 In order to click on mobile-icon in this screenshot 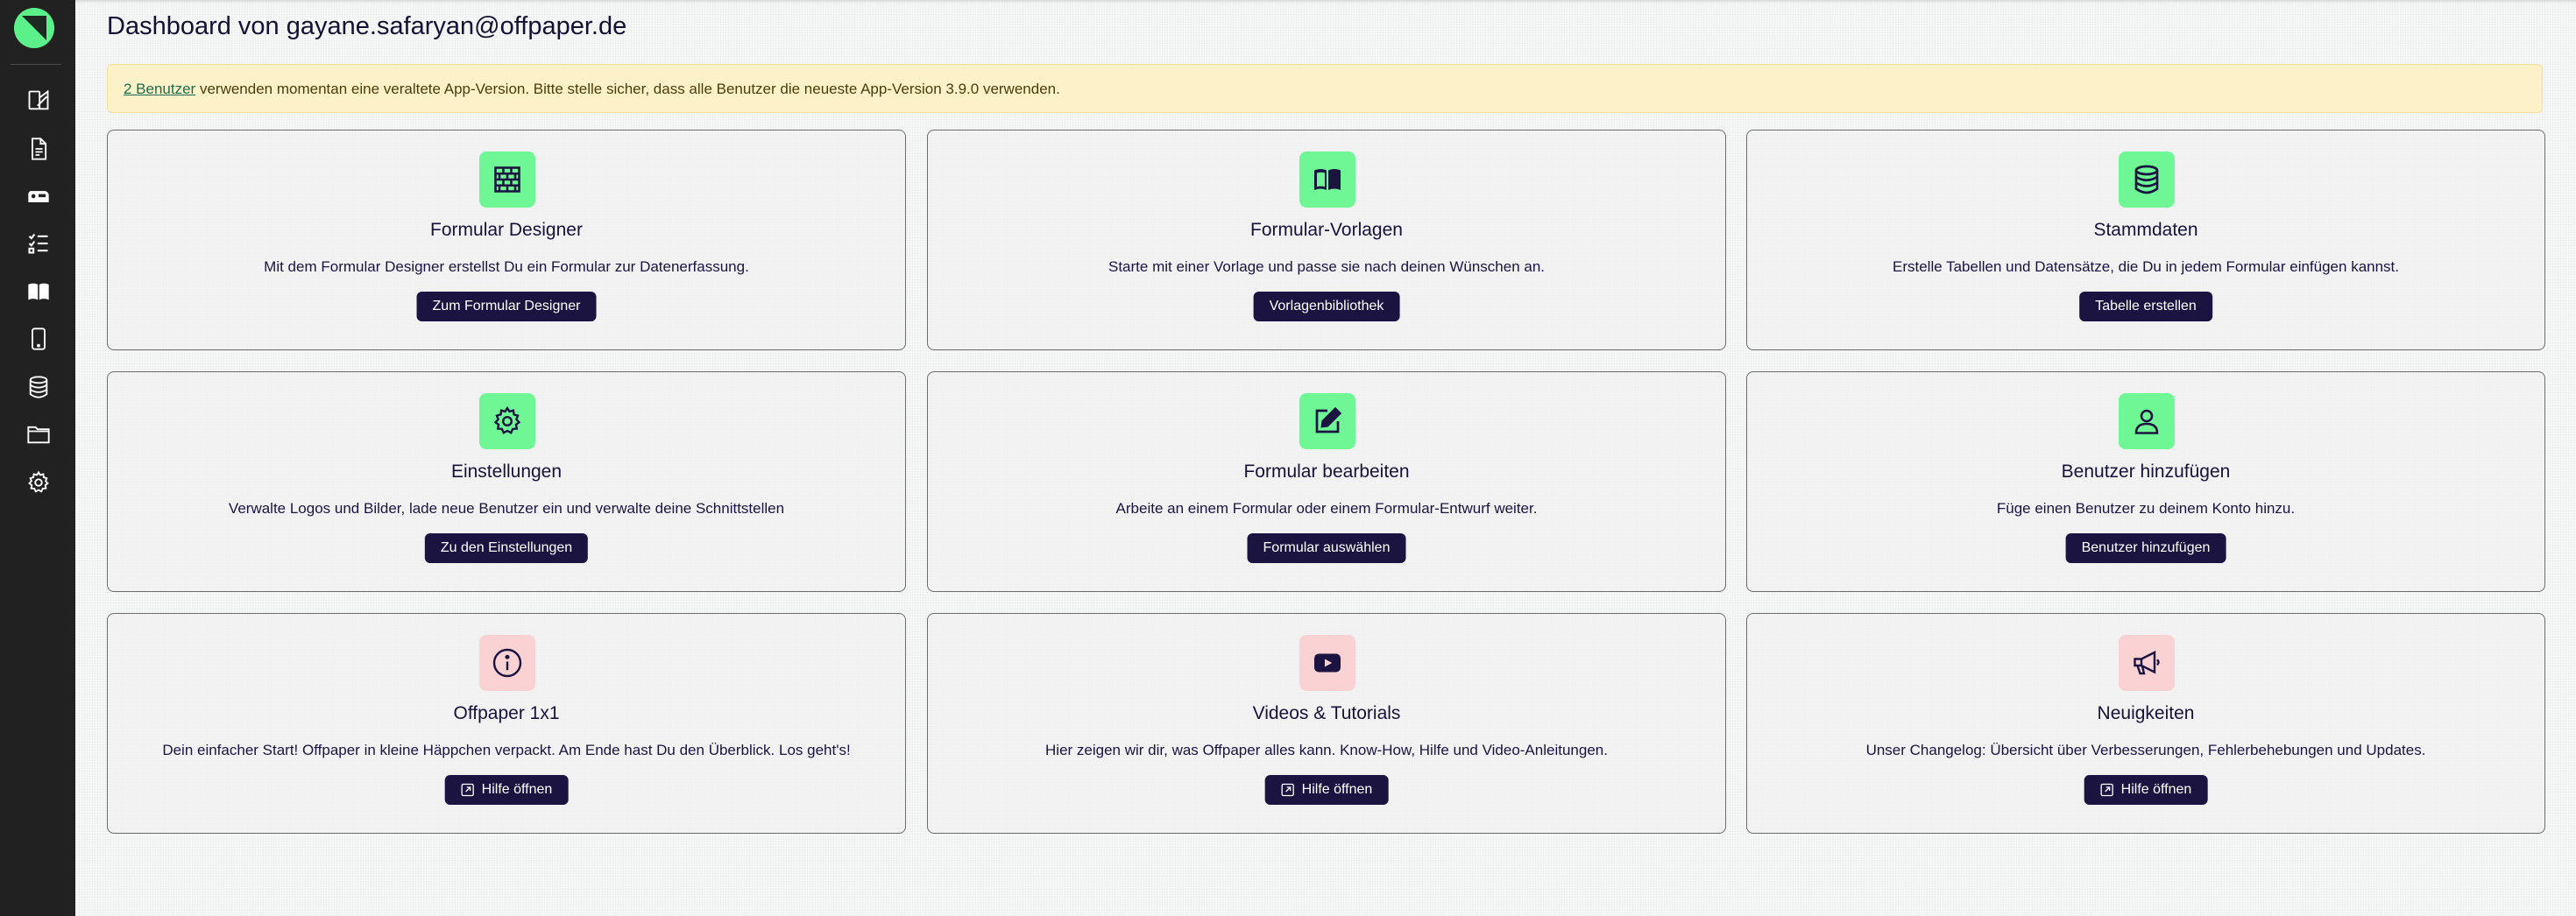, I will do `click(38, 339)`.